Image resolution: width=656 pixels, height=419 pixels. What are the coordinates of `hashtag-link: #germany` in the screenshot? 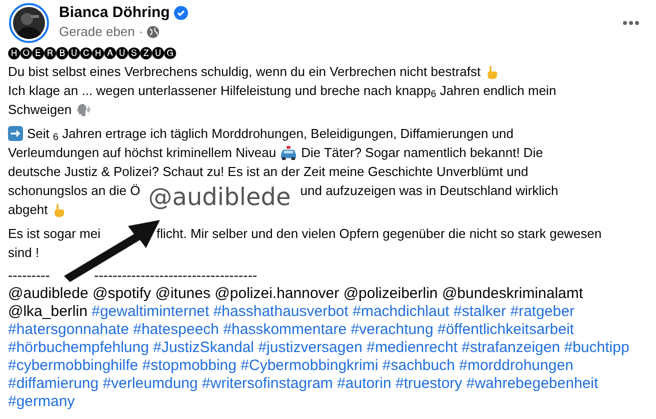 It's located at (41, 401).